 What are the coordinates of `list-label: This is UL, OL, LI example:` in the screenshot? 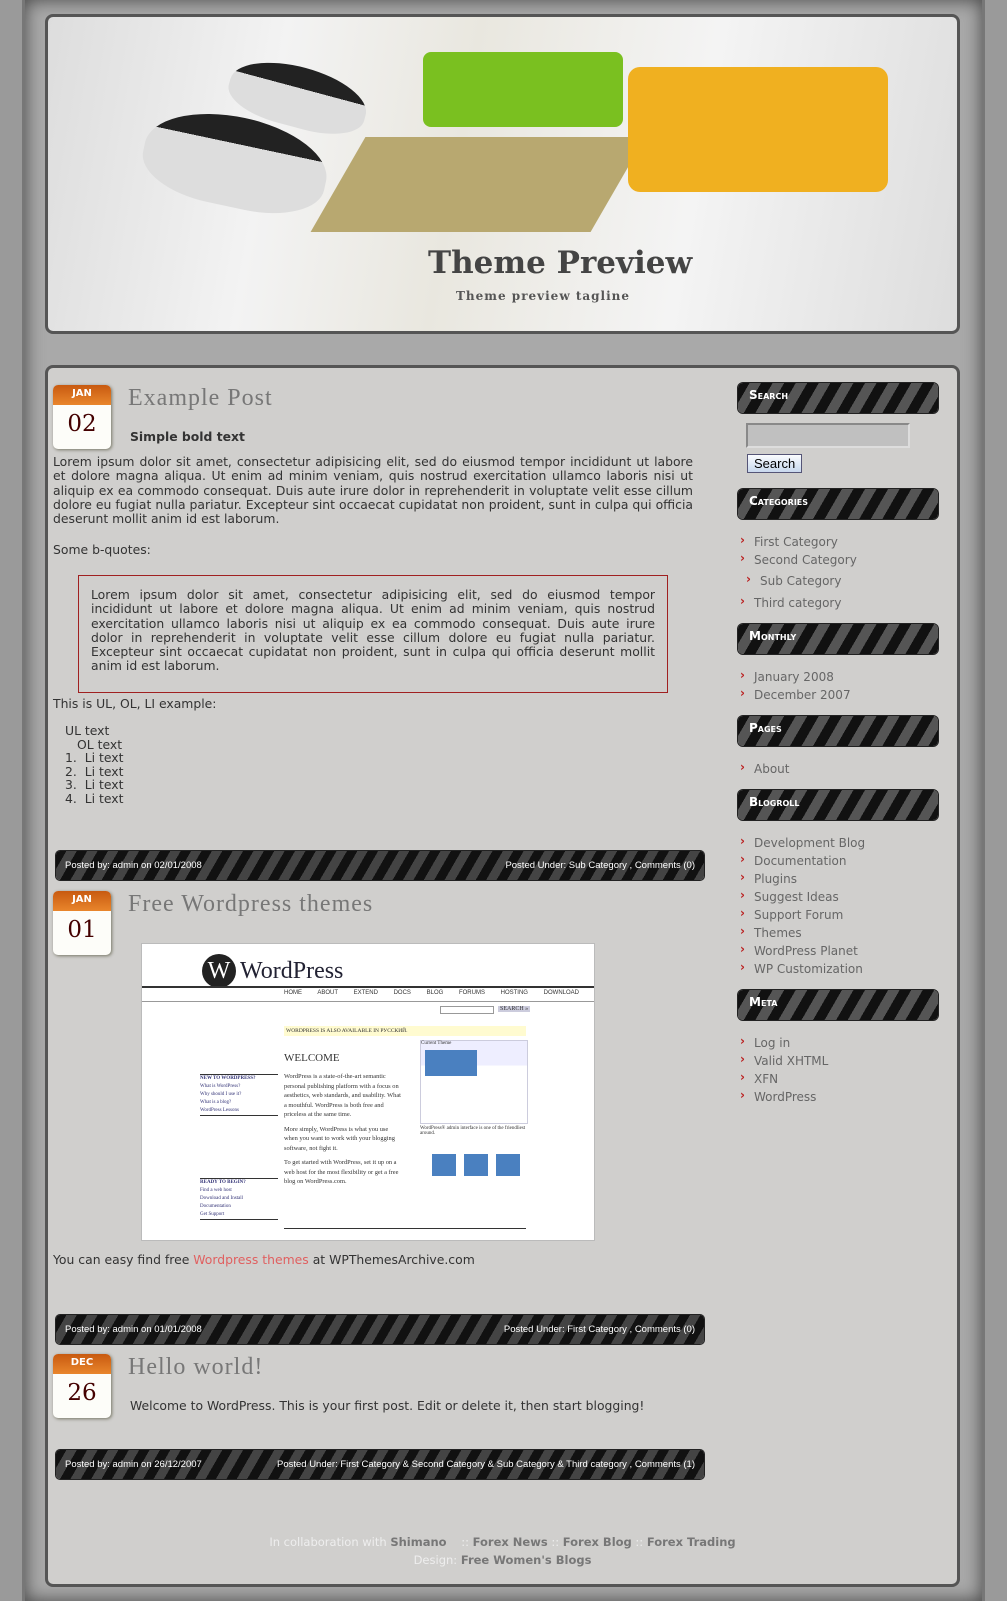 It's located at (135, 703).